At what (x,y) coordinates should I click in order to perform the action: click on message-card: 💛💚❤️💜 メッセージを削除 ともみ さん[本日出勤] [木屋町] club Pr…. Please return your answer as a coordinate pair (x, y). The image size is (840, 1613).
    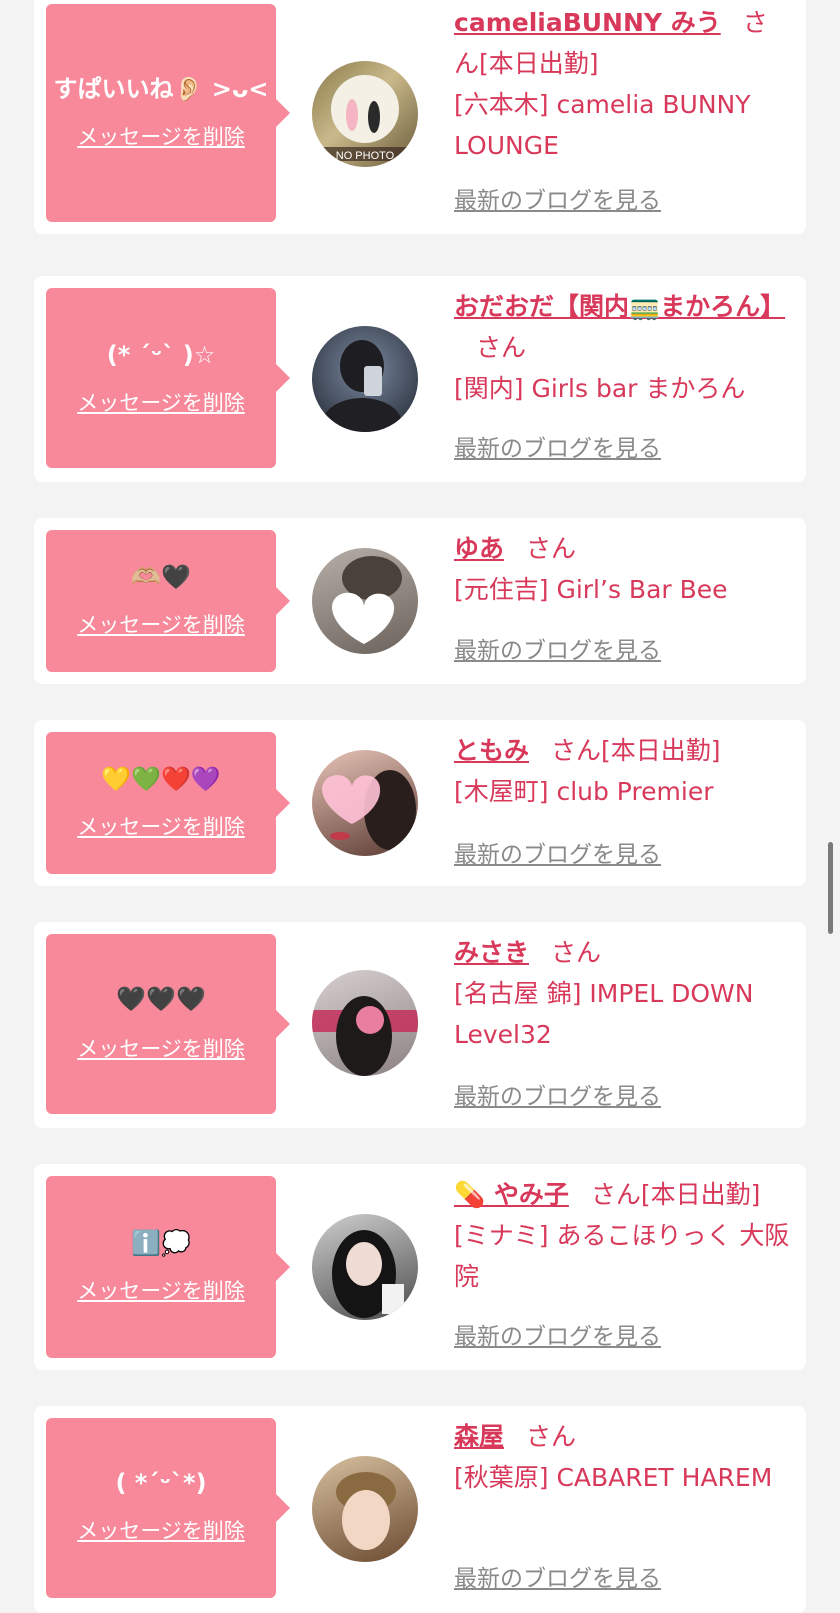
    Looking at the image, I should click on (420, 803).